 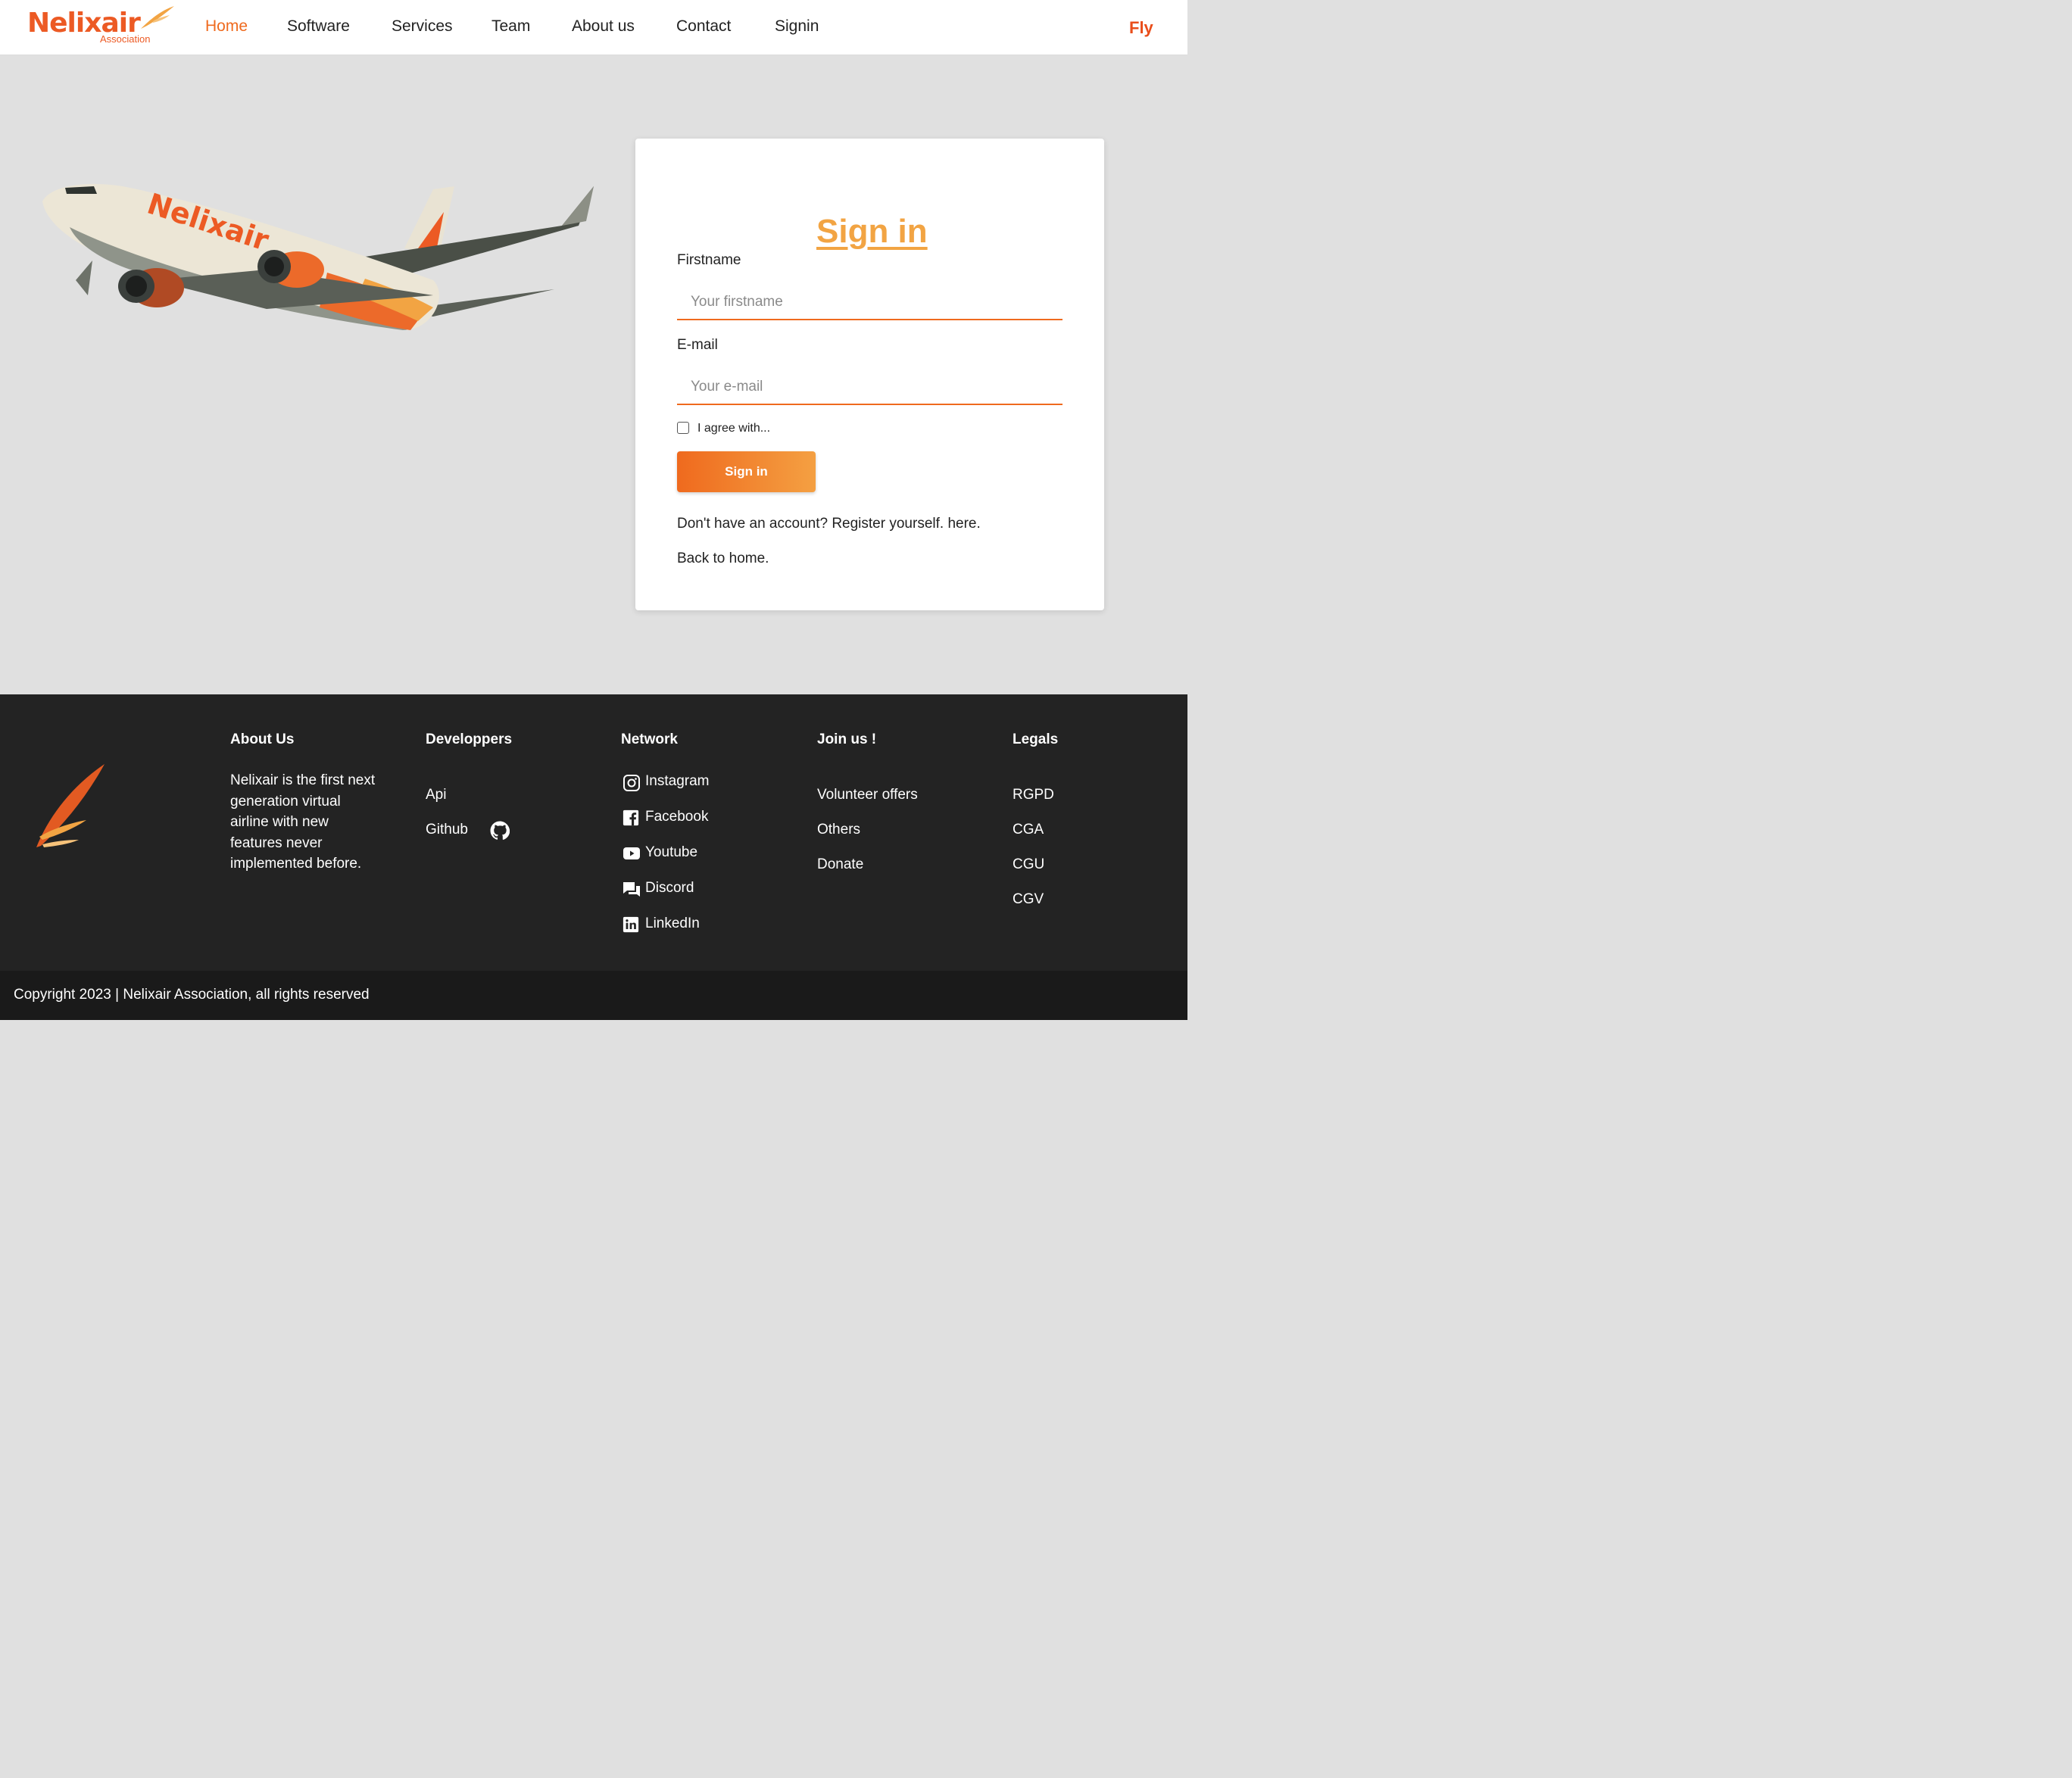 What do you see at coordinates (500, 831) in the screenshot?
I see `github-icon` at bounding box center [500, 831].